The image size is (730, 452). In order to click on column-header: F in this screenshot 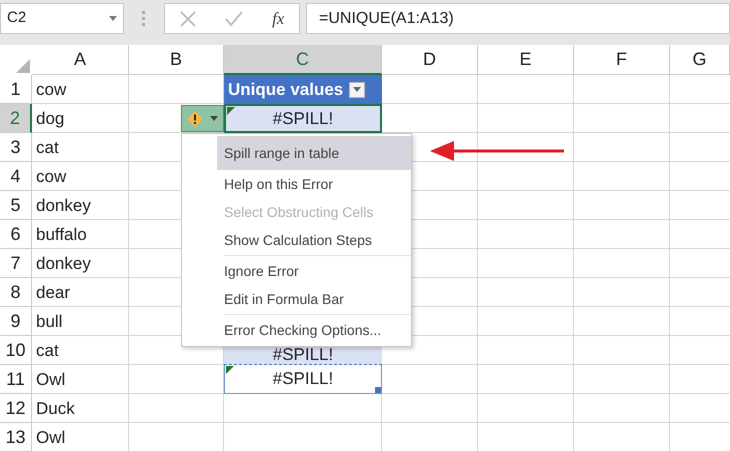, I will do `click(622, 60)`.